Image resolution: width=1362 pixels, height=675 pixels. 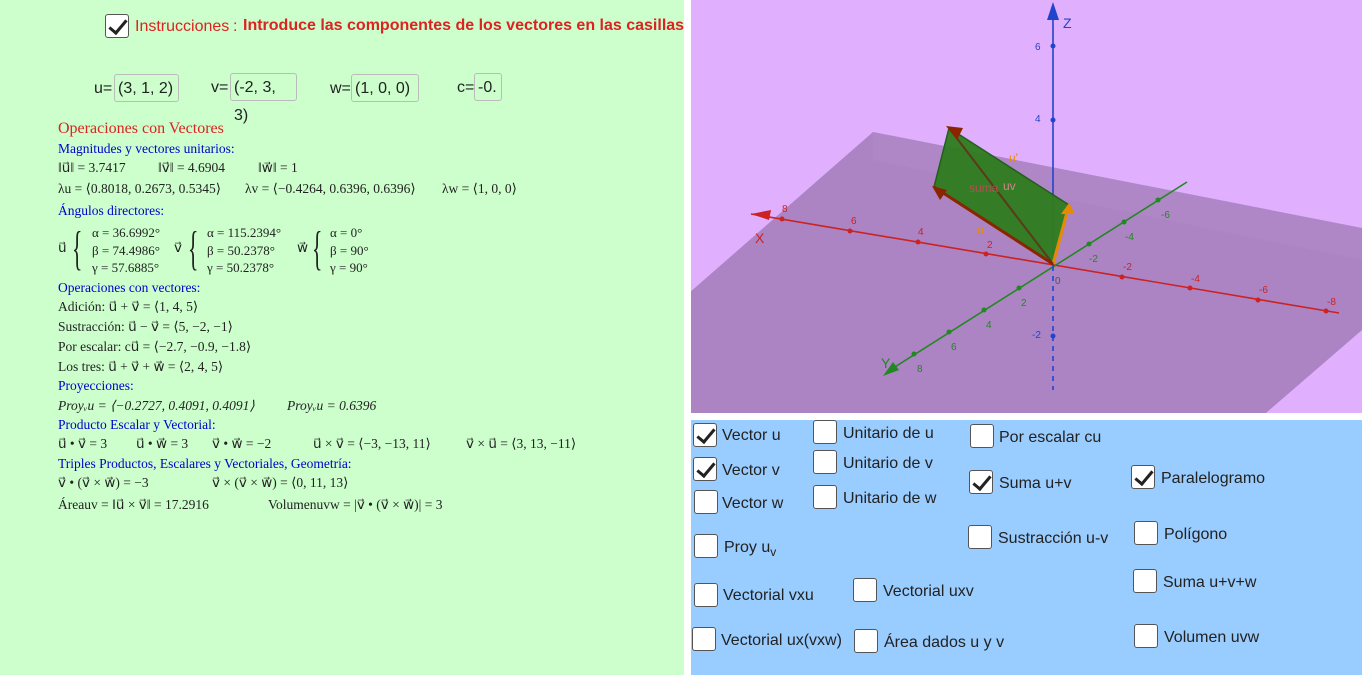 I want to click on vector-w-checkbox, so click(x=706, y=502).